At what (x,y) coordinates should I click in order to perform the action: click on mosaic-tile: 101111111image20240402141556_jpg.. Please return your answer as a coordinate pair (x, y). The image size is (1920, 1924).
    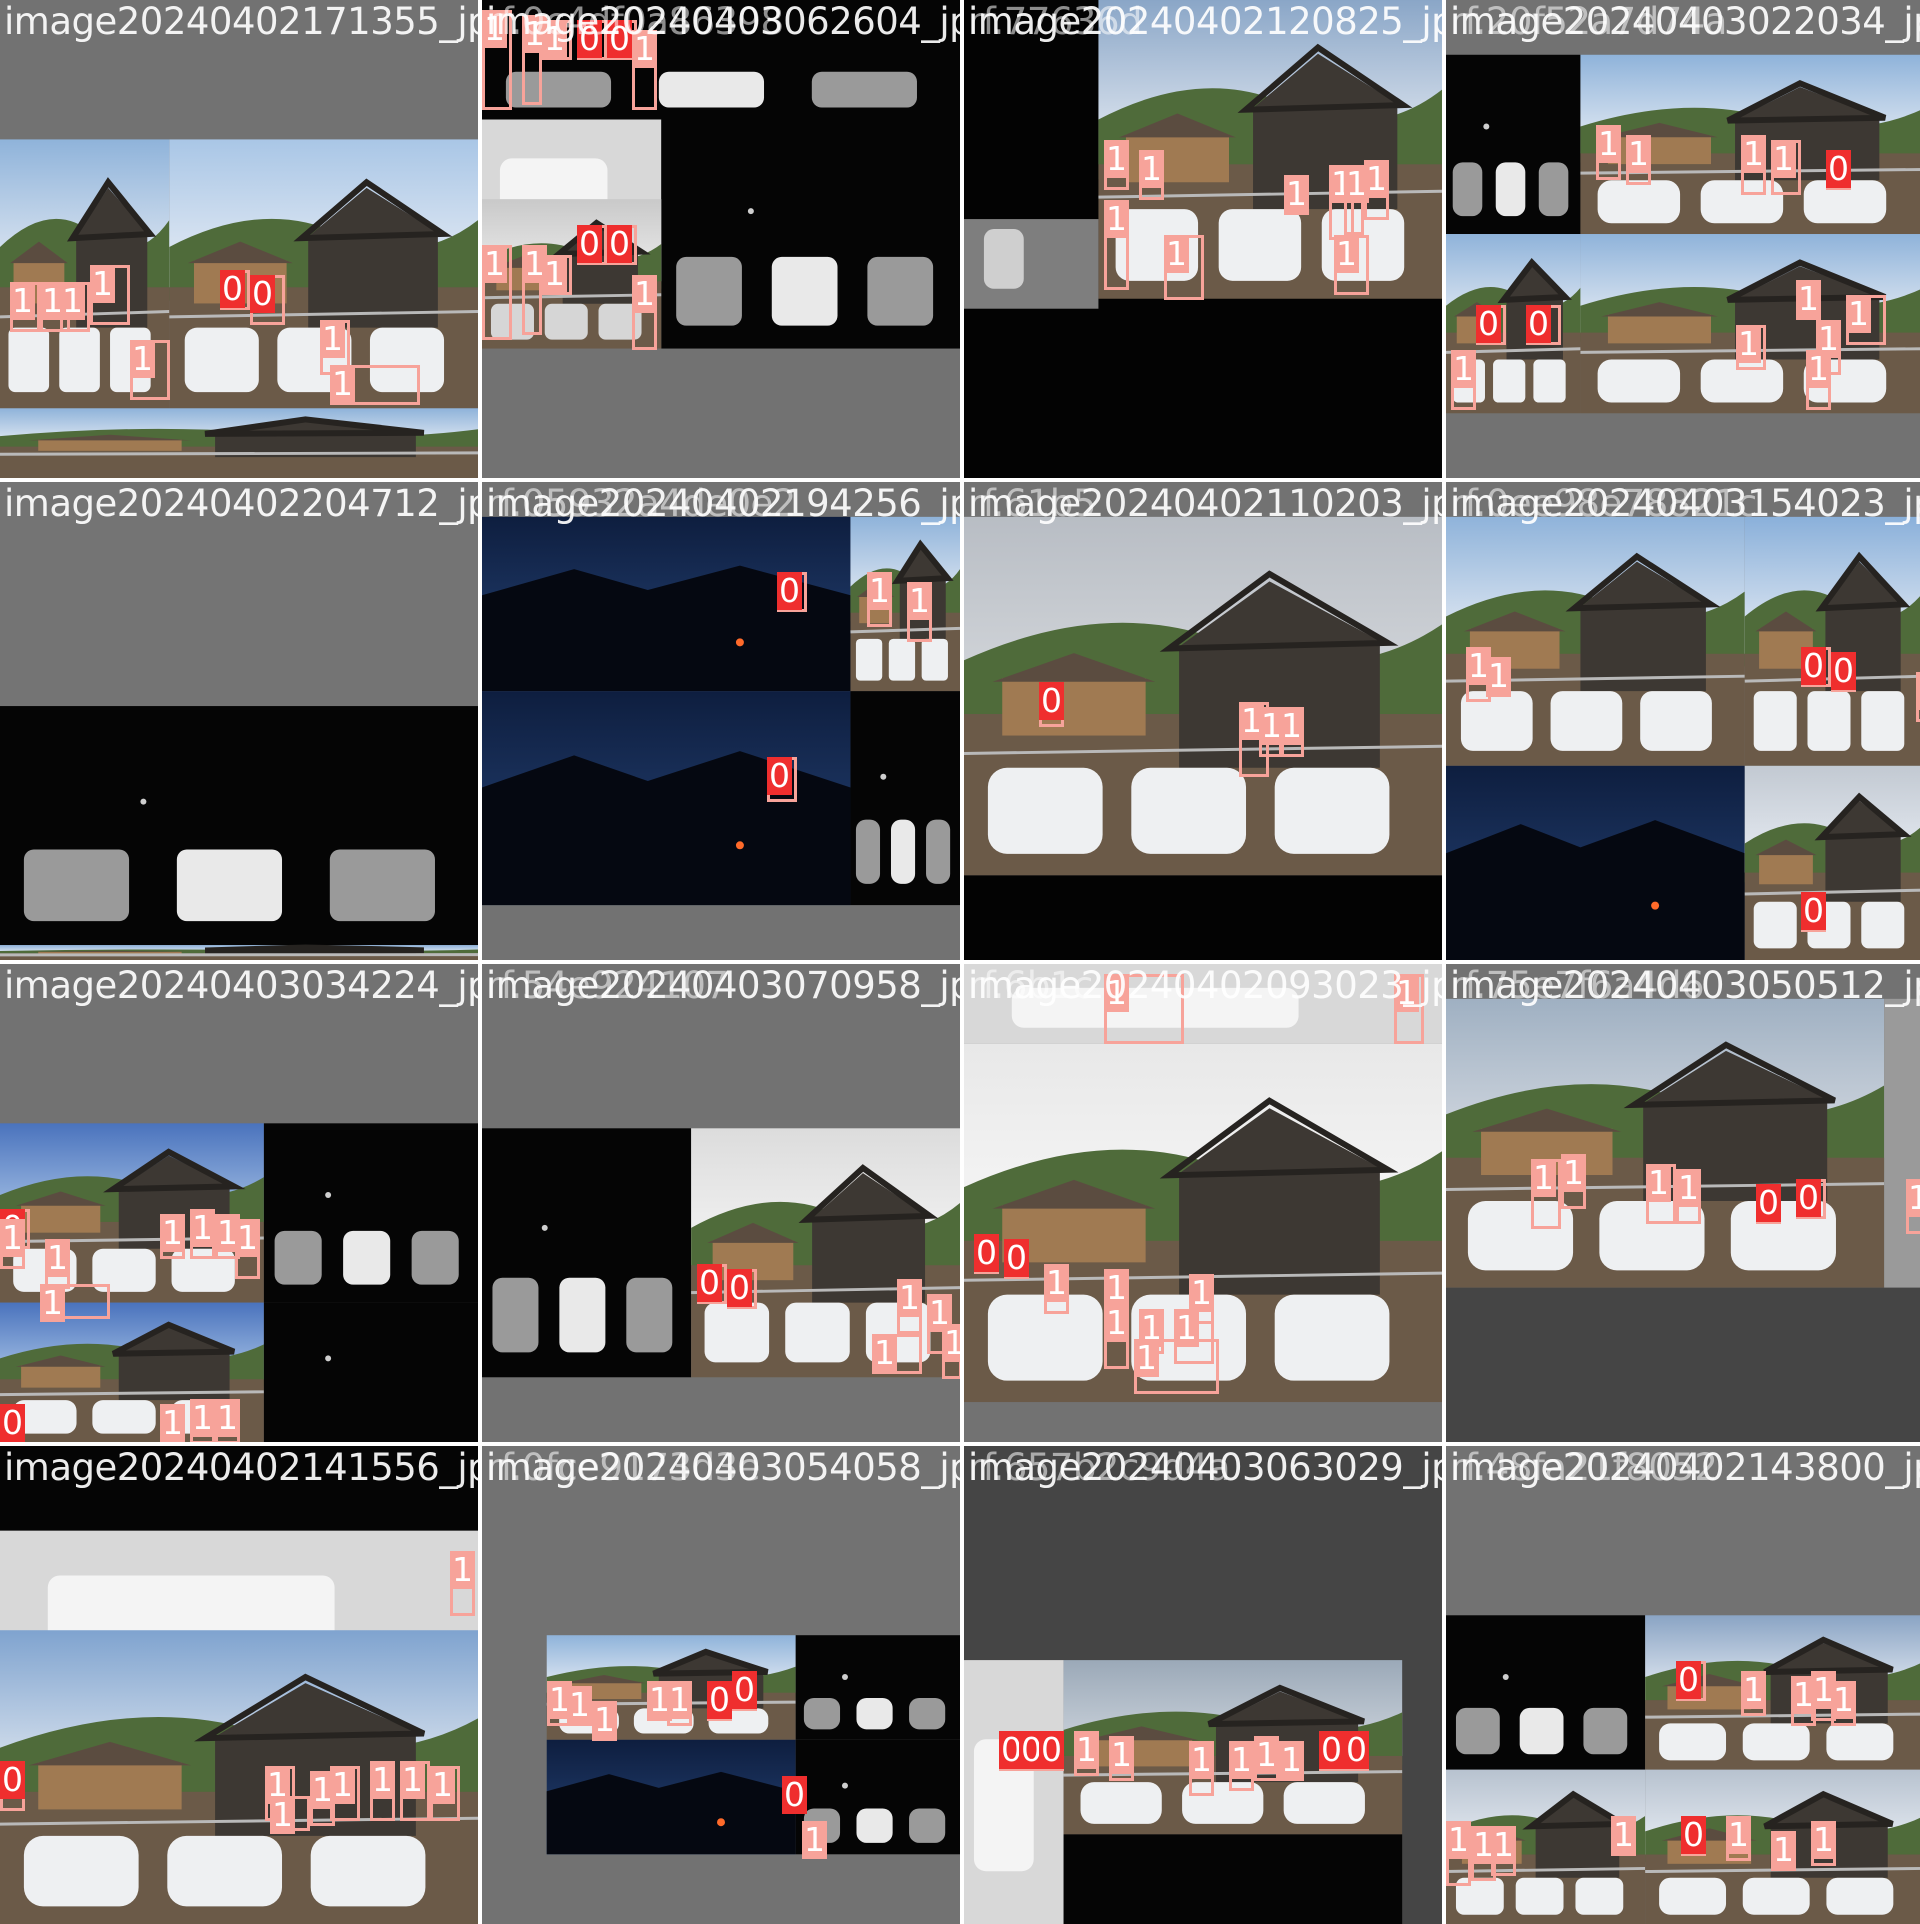
    Looking at the image, I should click on (239, 1685).